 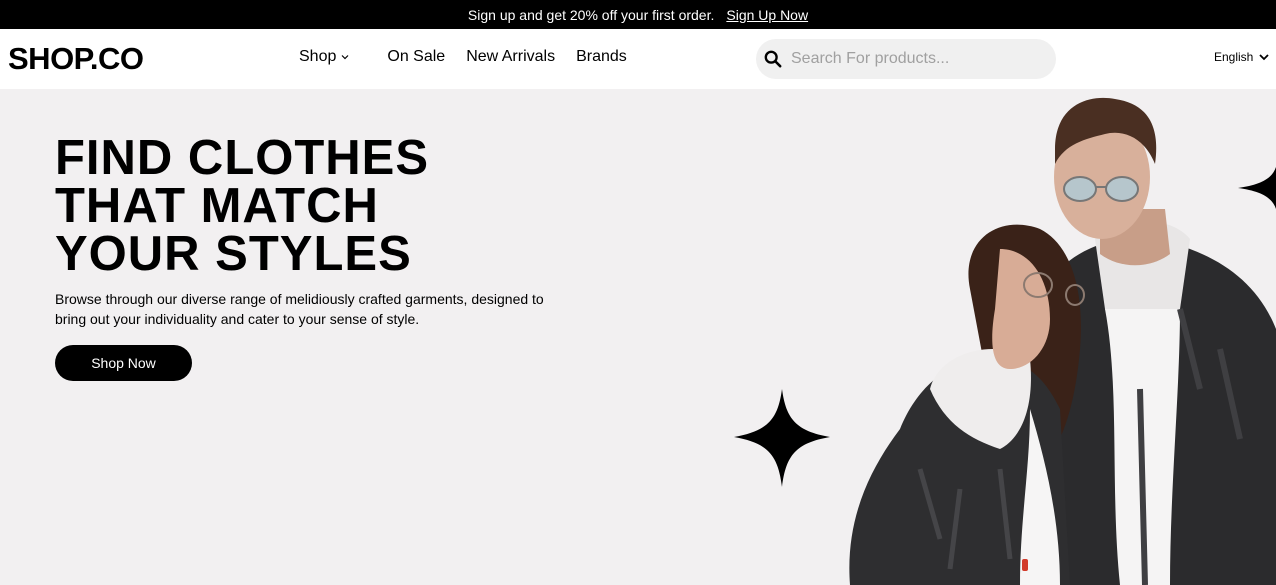 What do you see at coordinates (767, 15) in the screenshot?
I see `sign-up-link: Sign Up Now` at bounding box center [767, 15].